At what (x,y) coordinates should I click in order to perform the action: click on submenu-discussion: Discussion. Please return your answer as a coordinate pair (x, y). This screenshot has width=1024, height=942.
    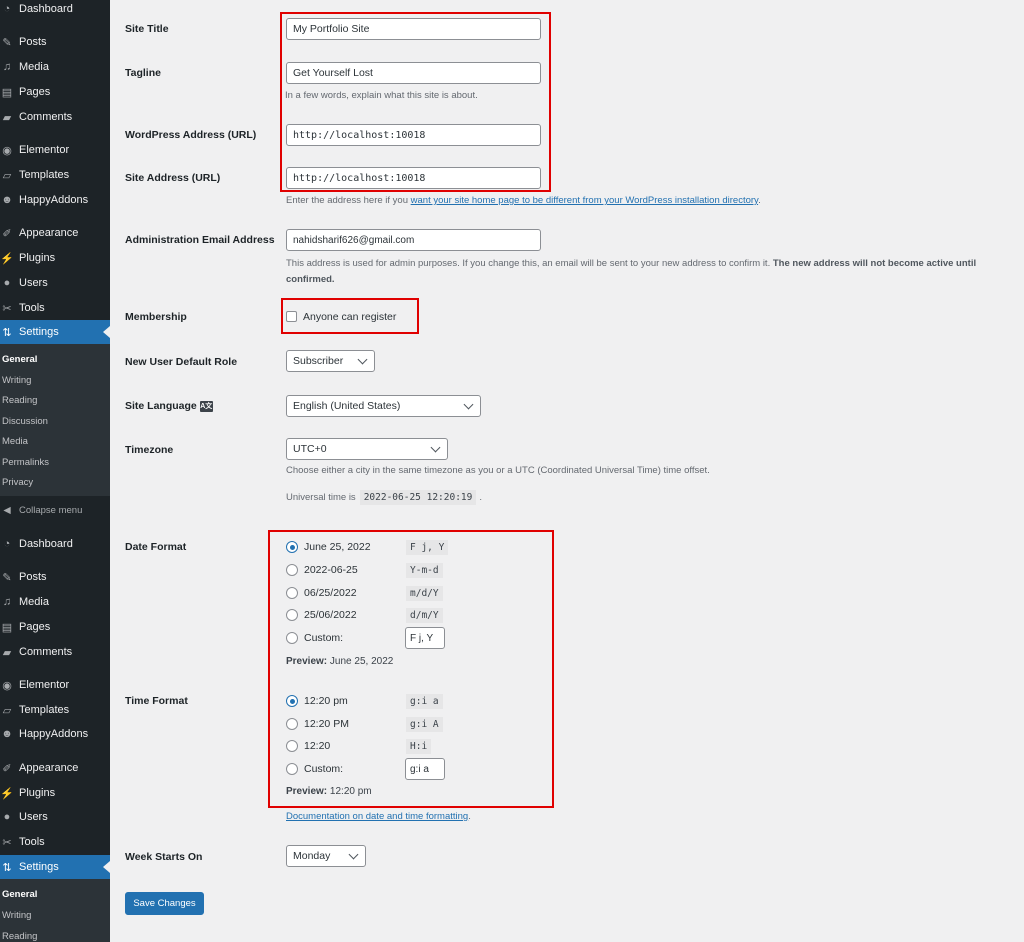
    Looking at the image, I should click on (25, 421).